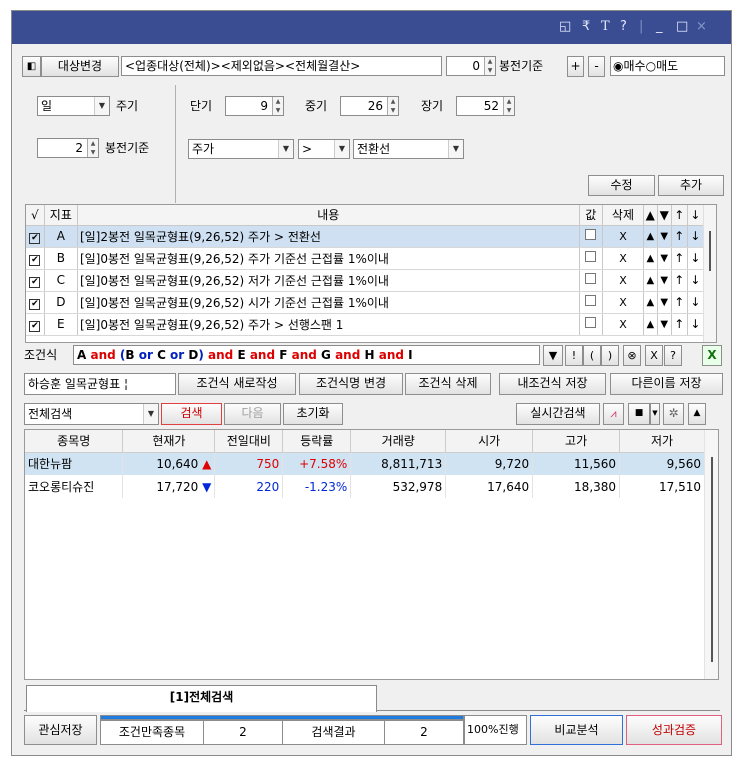 The image size is (743, 766). I want to click on op-dropdown-icon: ▼, so click(553, 355).